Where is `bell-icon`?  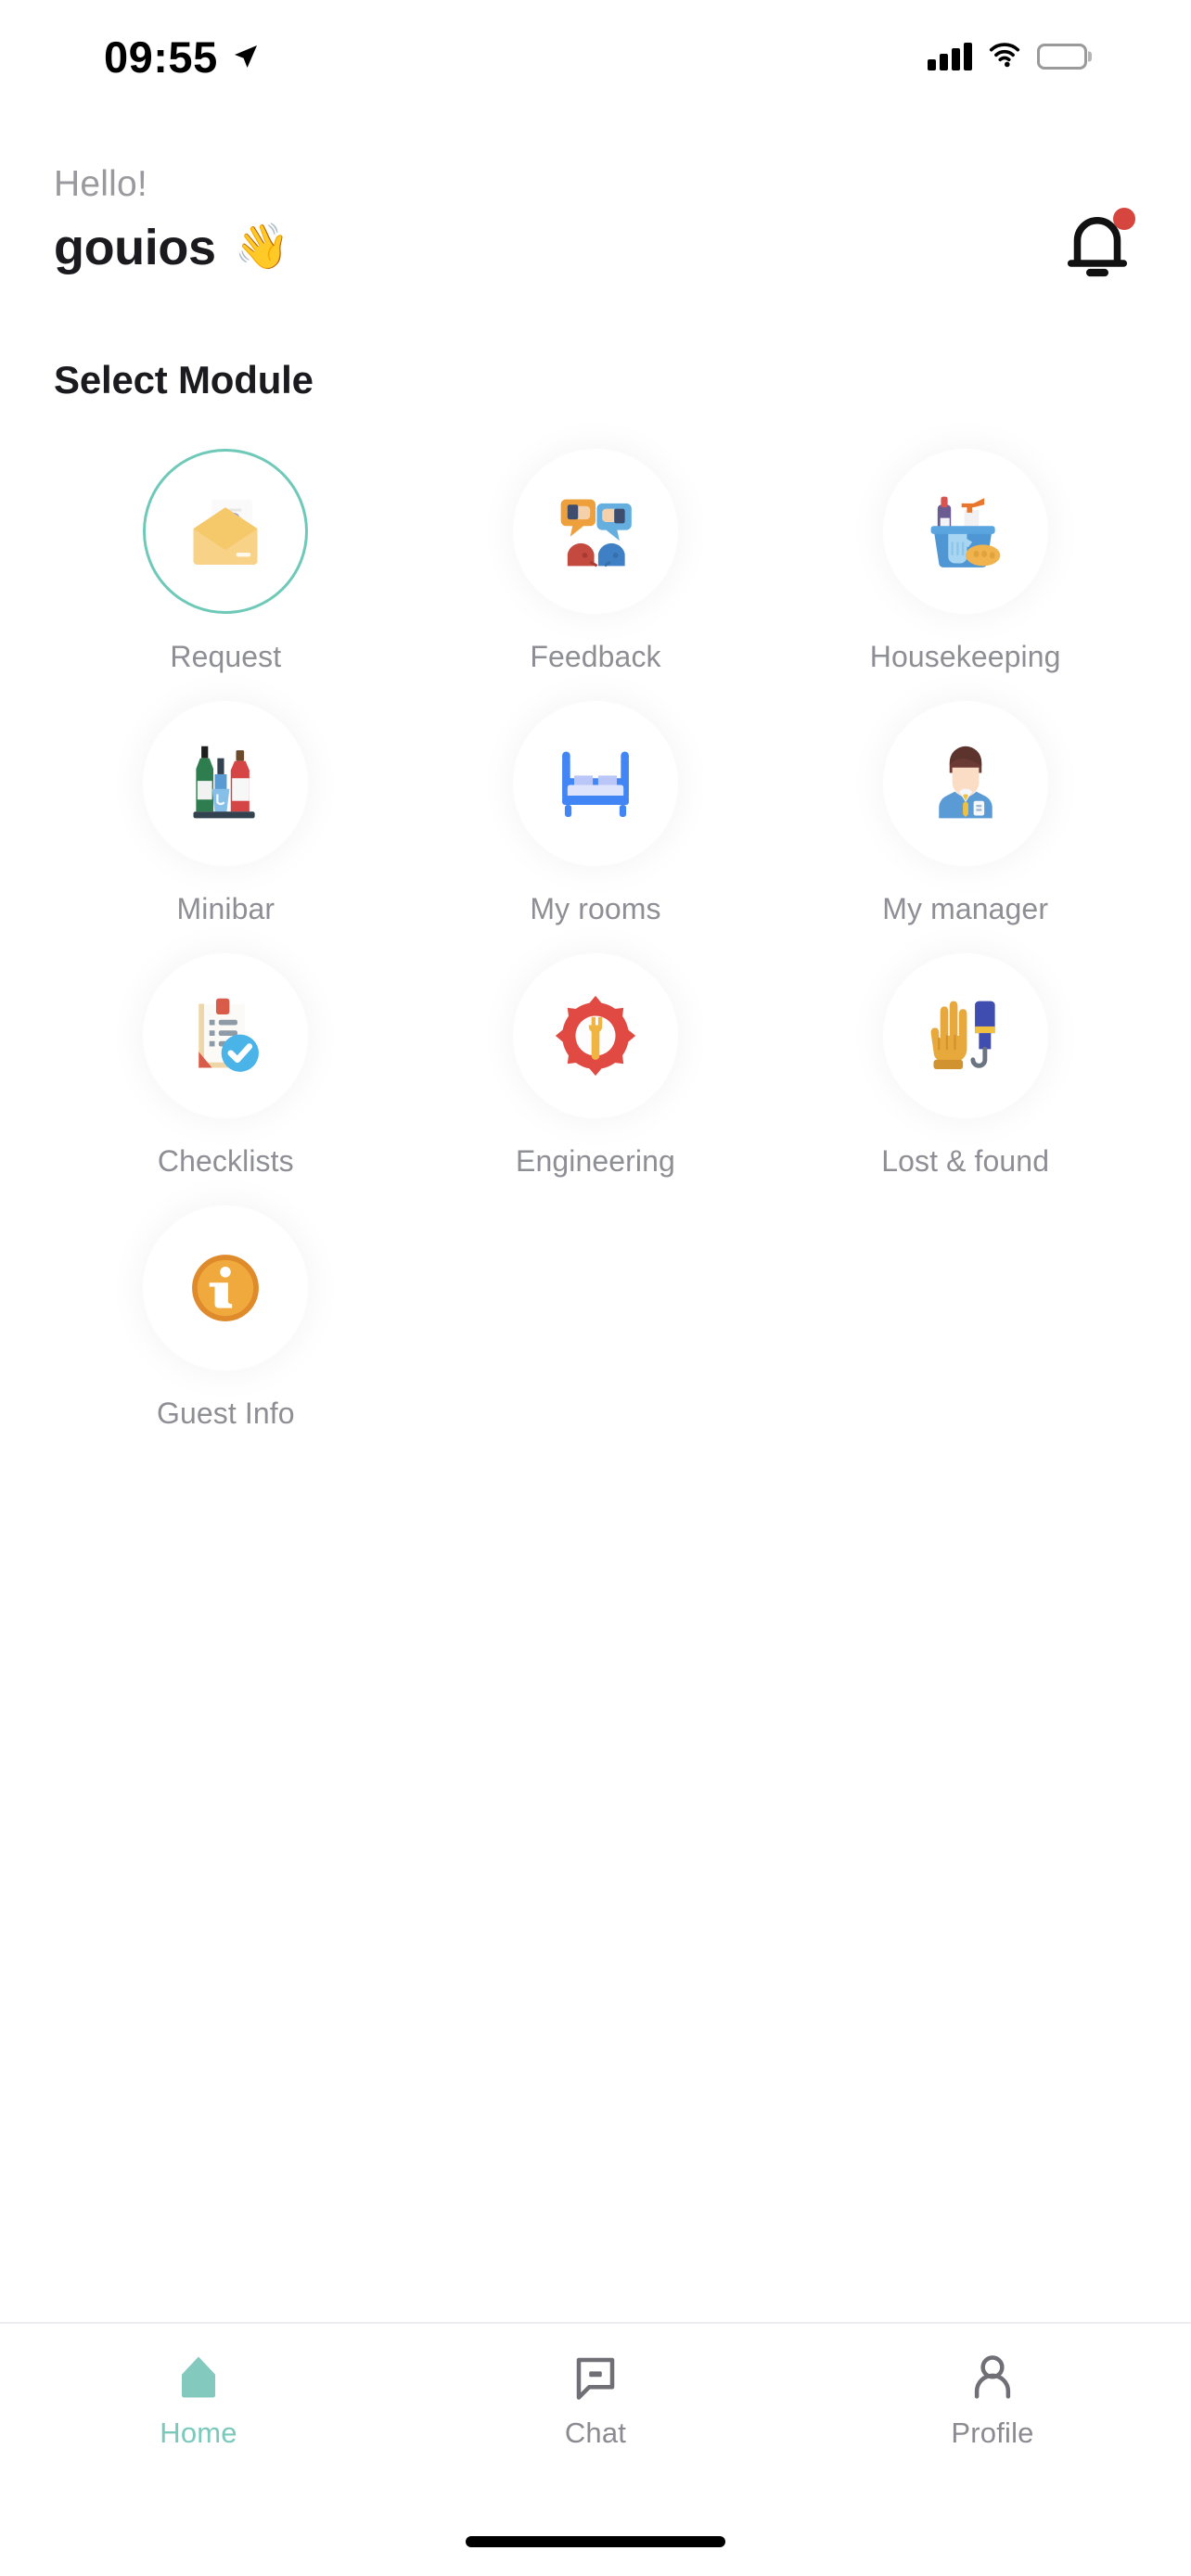 bell-icon is located at coordinates (1097, 253).